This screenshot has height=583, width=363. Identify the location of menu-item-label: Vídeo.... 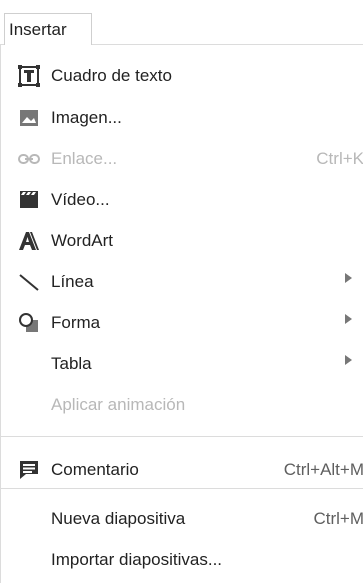
(80, 199).